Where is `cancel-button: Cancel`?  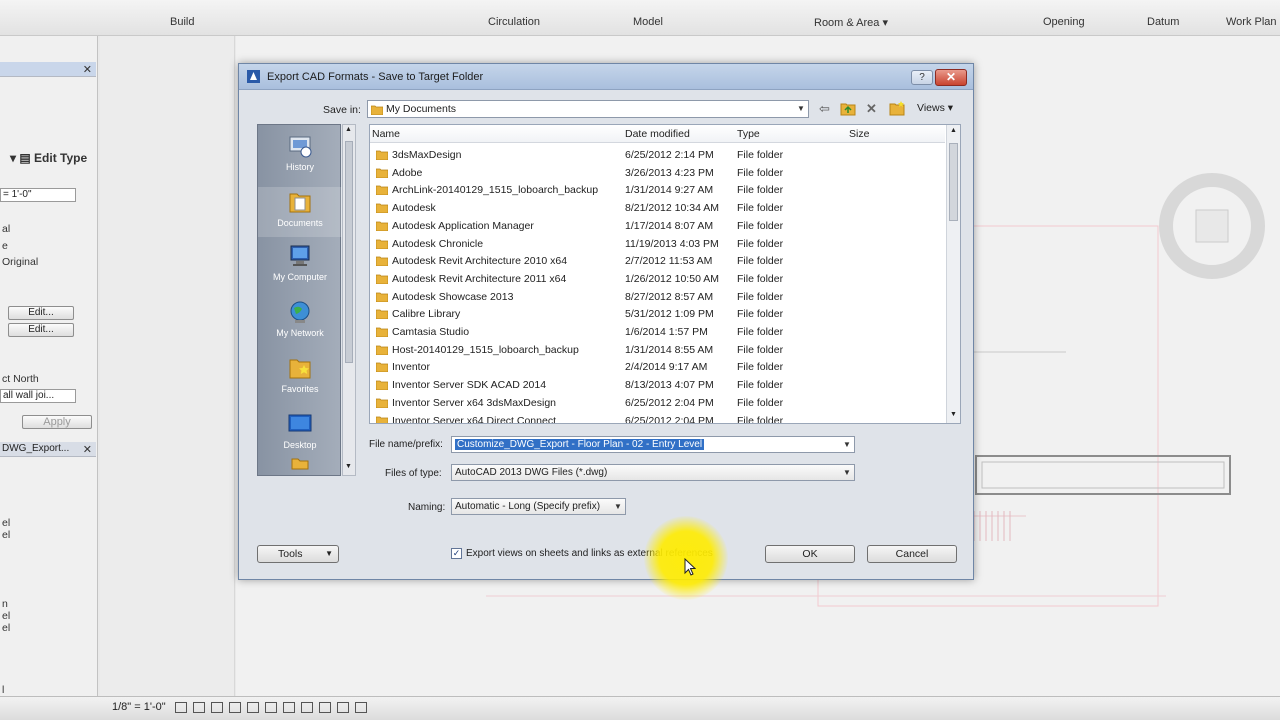 cancel-button: Cancel is located at coordinates (912, 554).